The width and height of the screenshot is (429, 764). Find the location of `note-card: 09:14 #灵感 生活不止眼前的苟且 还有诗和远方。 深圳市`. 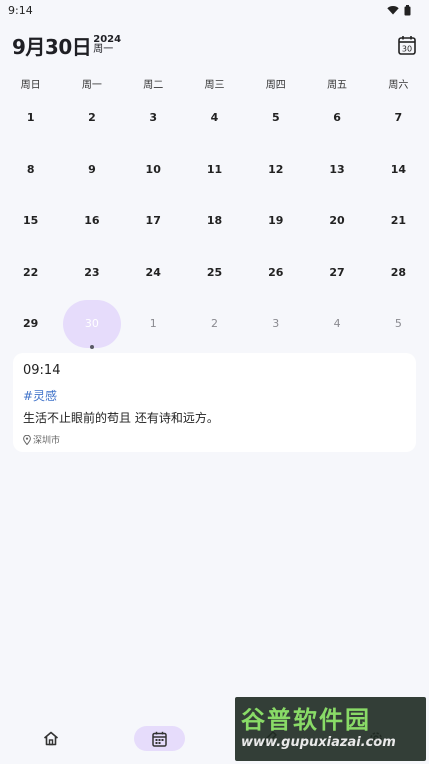

note-card: 09:14 #灵感 生活不止眼前的苟且 还有诗和远方。 深圳市 is located at coordinates (214, 402).